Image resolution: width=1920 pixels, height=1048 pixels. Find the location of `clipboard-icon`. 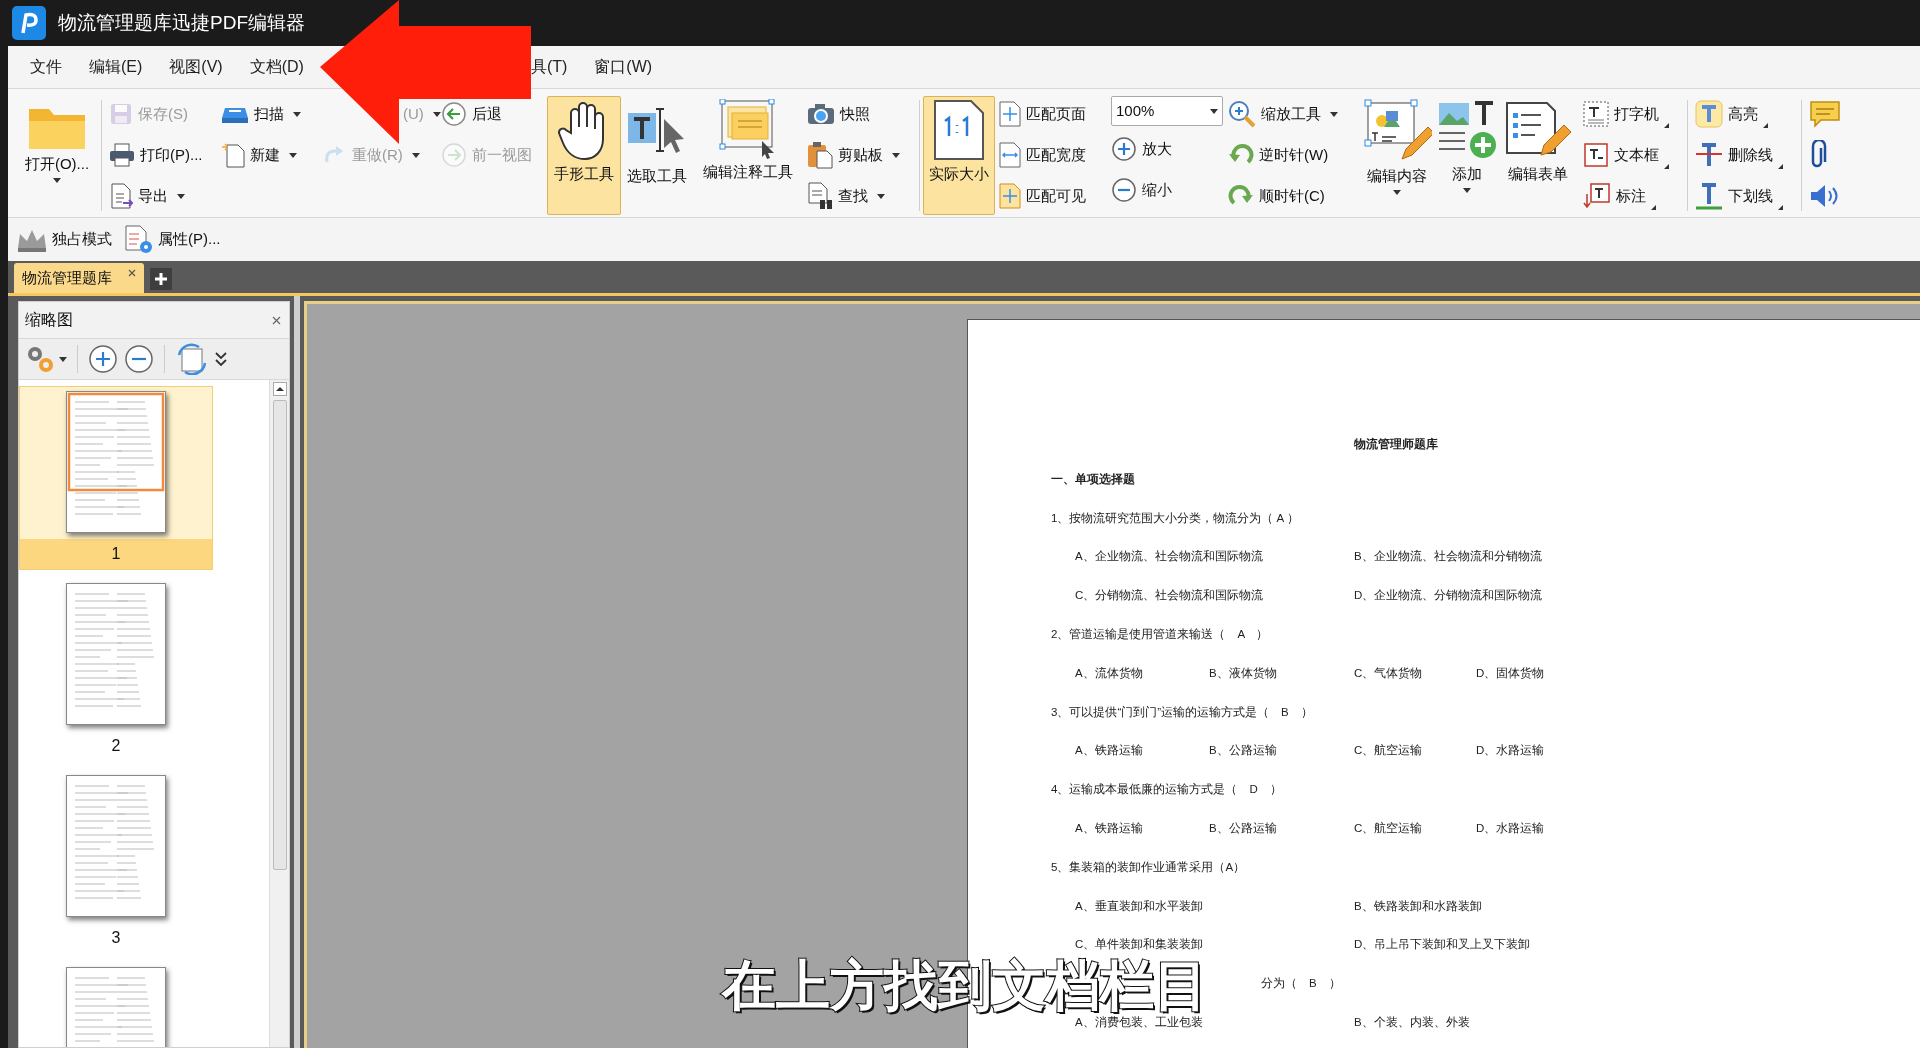

clipboard-icon is located at coordinates (820, 155).